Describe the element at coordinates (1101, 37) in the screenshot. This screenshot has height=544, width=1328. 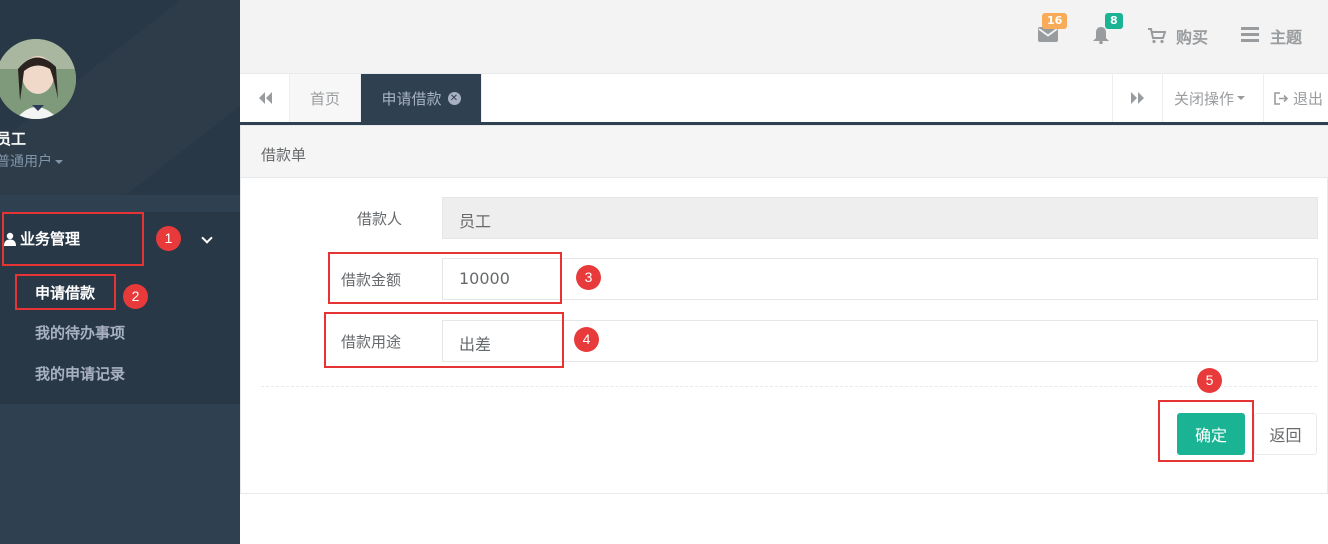
I see `notification-button` at that location.